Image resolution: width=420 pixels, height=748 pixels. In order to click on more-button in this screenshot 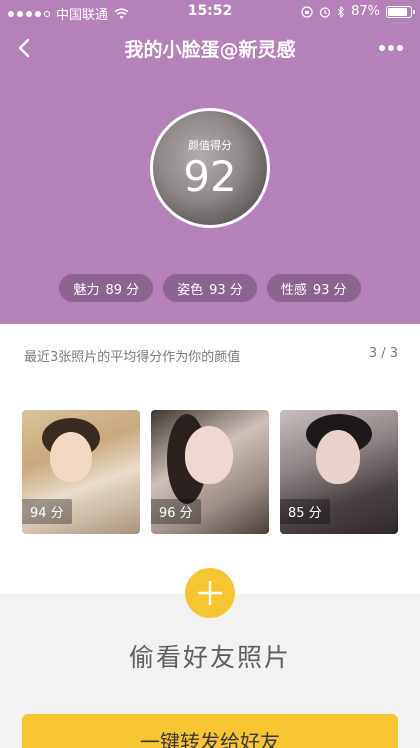, I will do `click(391, 48)`.